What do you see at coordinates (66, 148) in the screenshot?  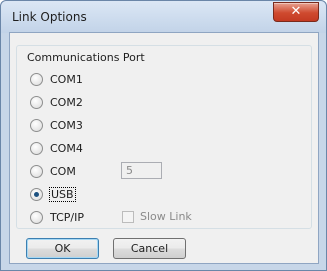 I see `radio-label: COM4` at bounding box center [66, 148].